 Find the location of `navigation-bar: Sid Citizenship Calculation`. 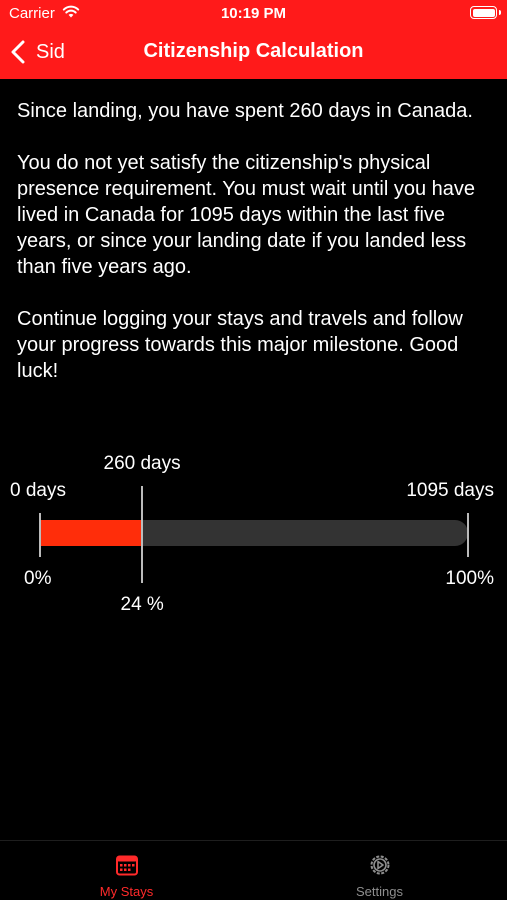

navigation-bar: Sid Citizenship Calculation is located at coordinates (253, 53).